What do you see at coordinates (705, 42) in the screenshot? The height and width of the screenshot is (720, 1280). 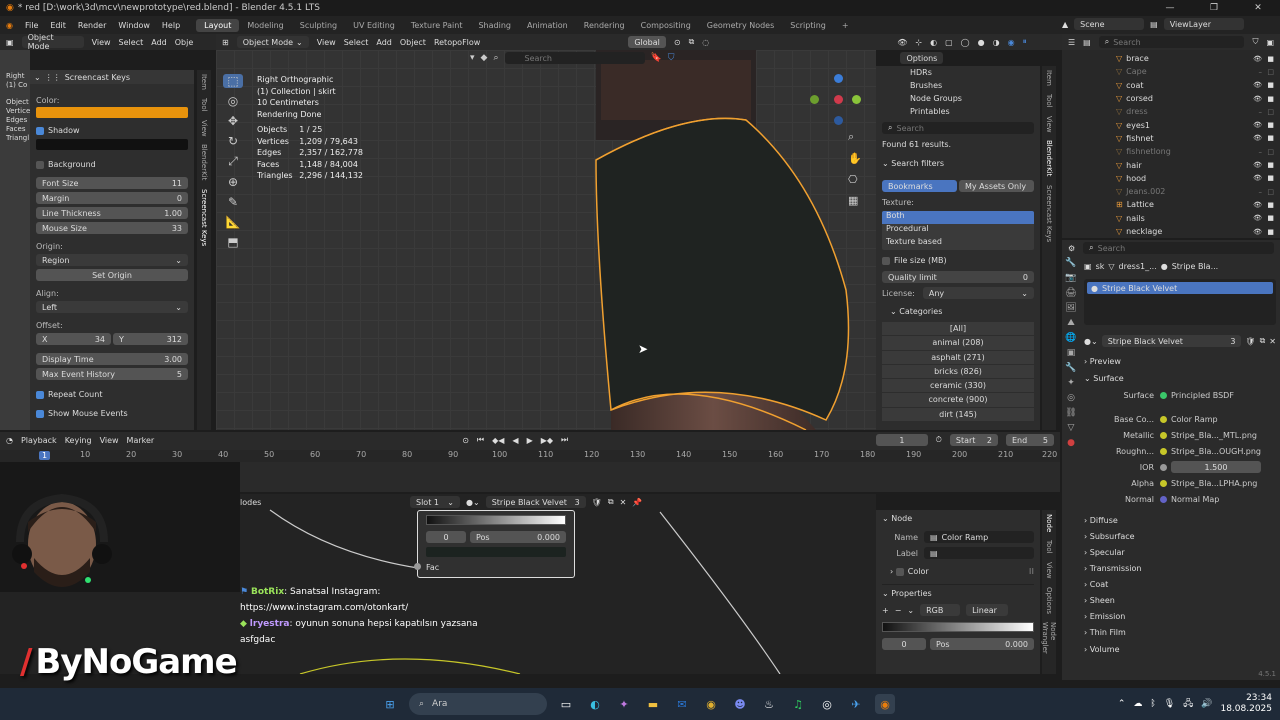 I see `proportional-icon: ◌` at bounding box center [705, 42].